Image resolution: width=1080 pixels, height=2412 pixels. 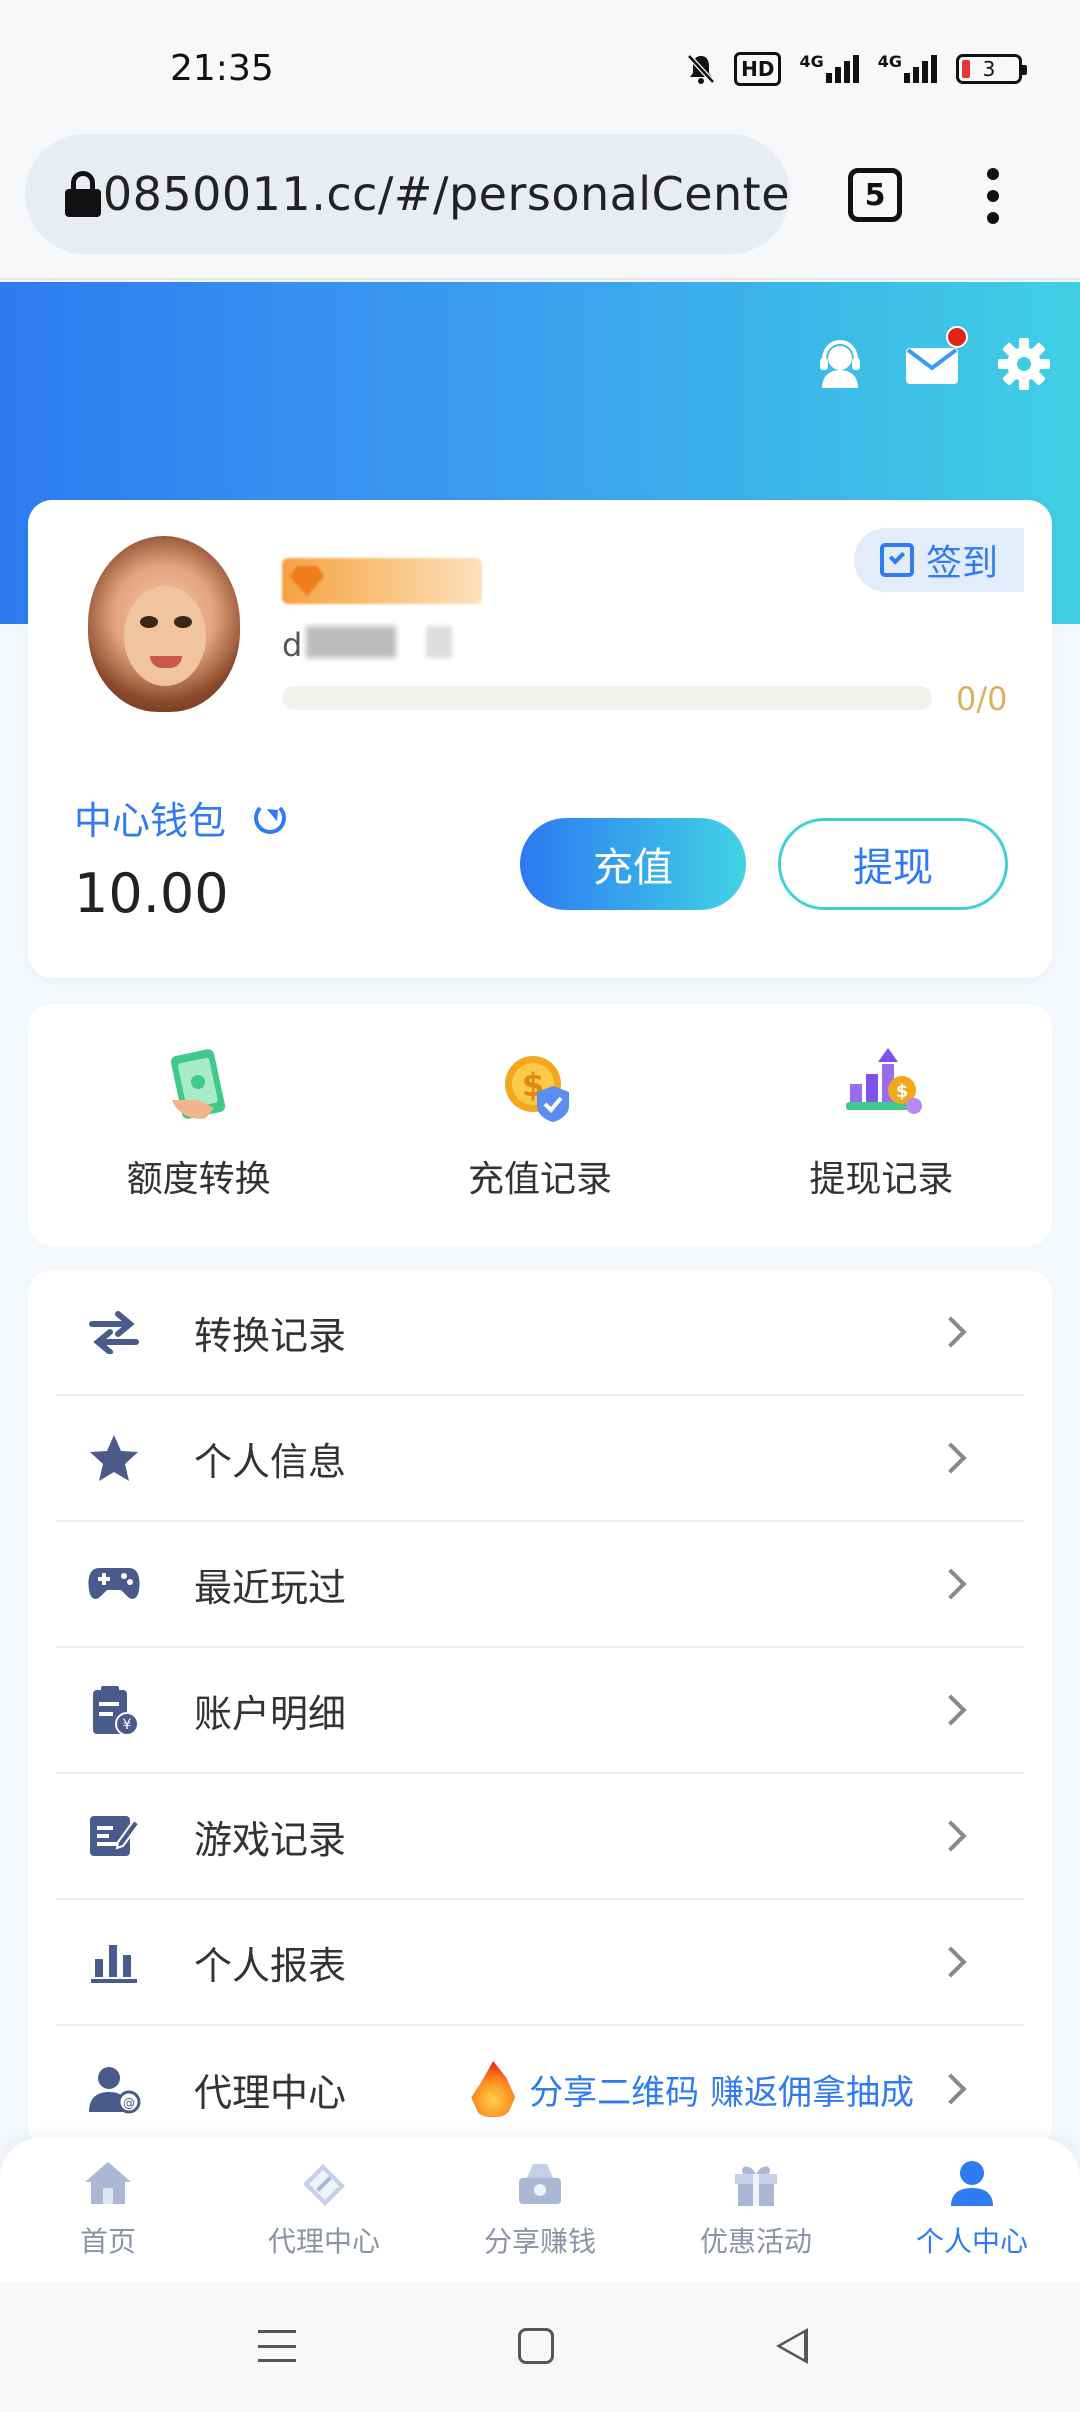 What do you see at coordinates (540, 1585) in the screenshot?
I see `menu-item-recently-played: 最近玩过` at bounding box center [540, 1585].